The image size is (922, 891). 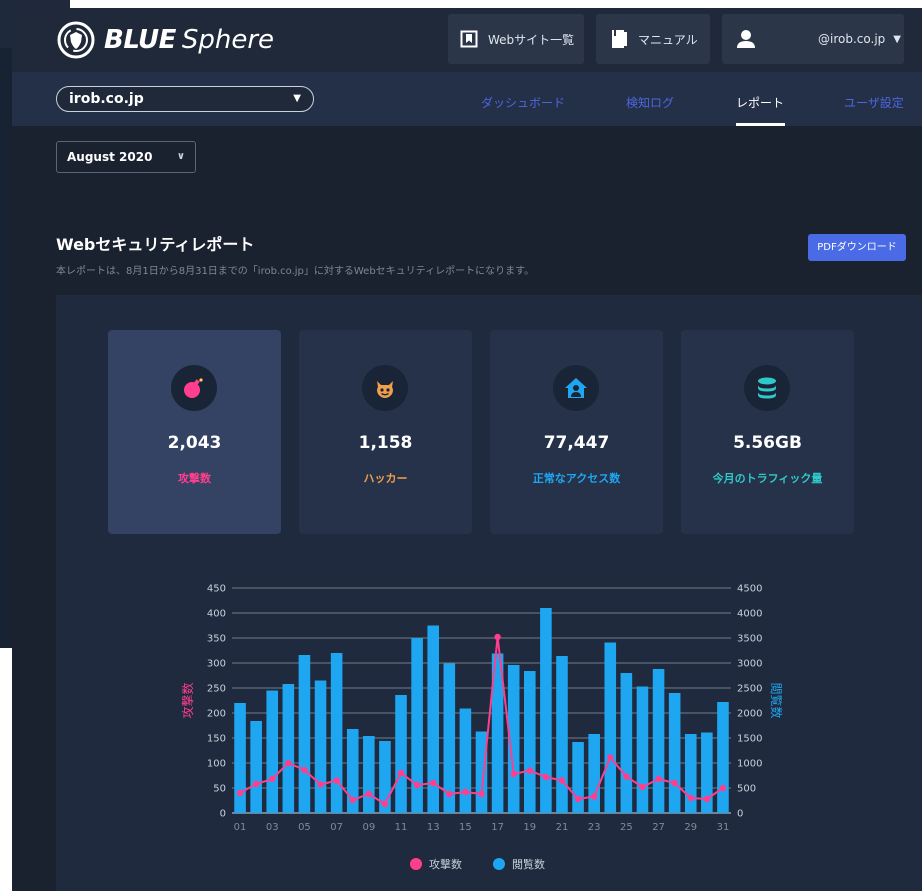 I want to click on domain-select: irob.co.jp ▼, so click(x=185, y=99).